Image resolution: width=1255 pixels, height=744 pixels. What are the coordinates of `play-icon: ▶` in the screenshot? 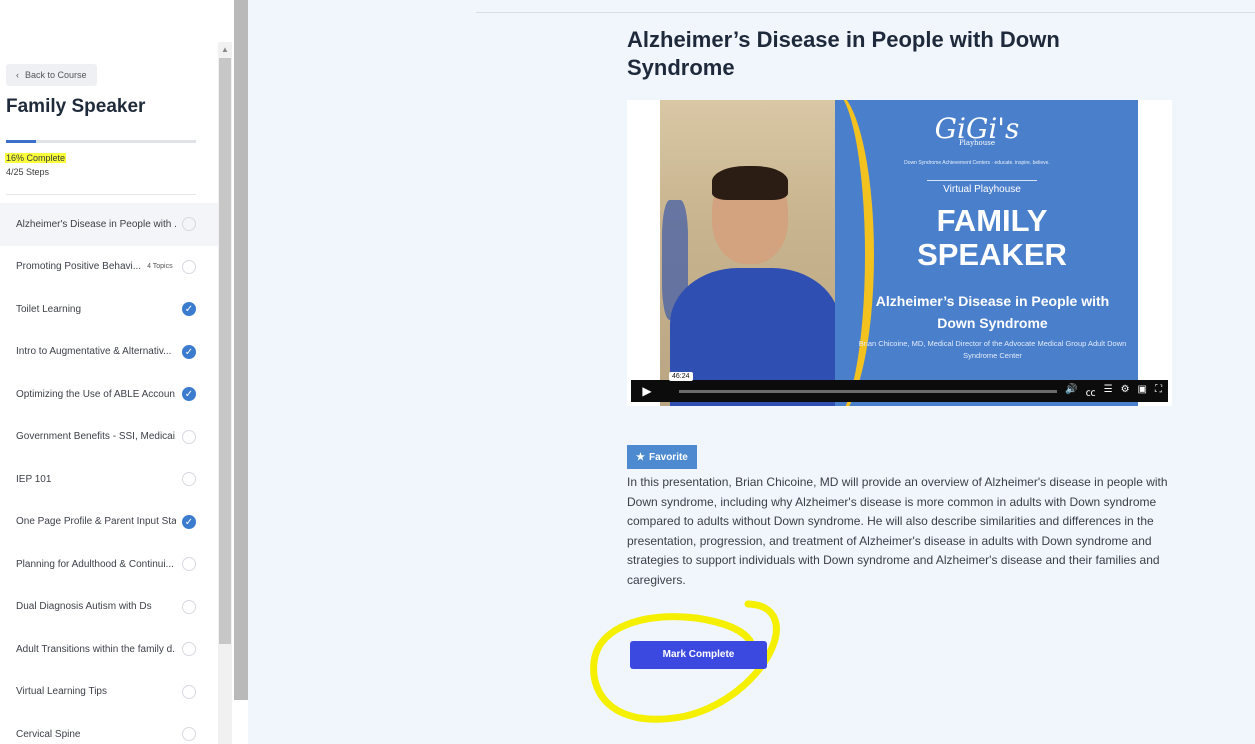 It's located at (647, 391).